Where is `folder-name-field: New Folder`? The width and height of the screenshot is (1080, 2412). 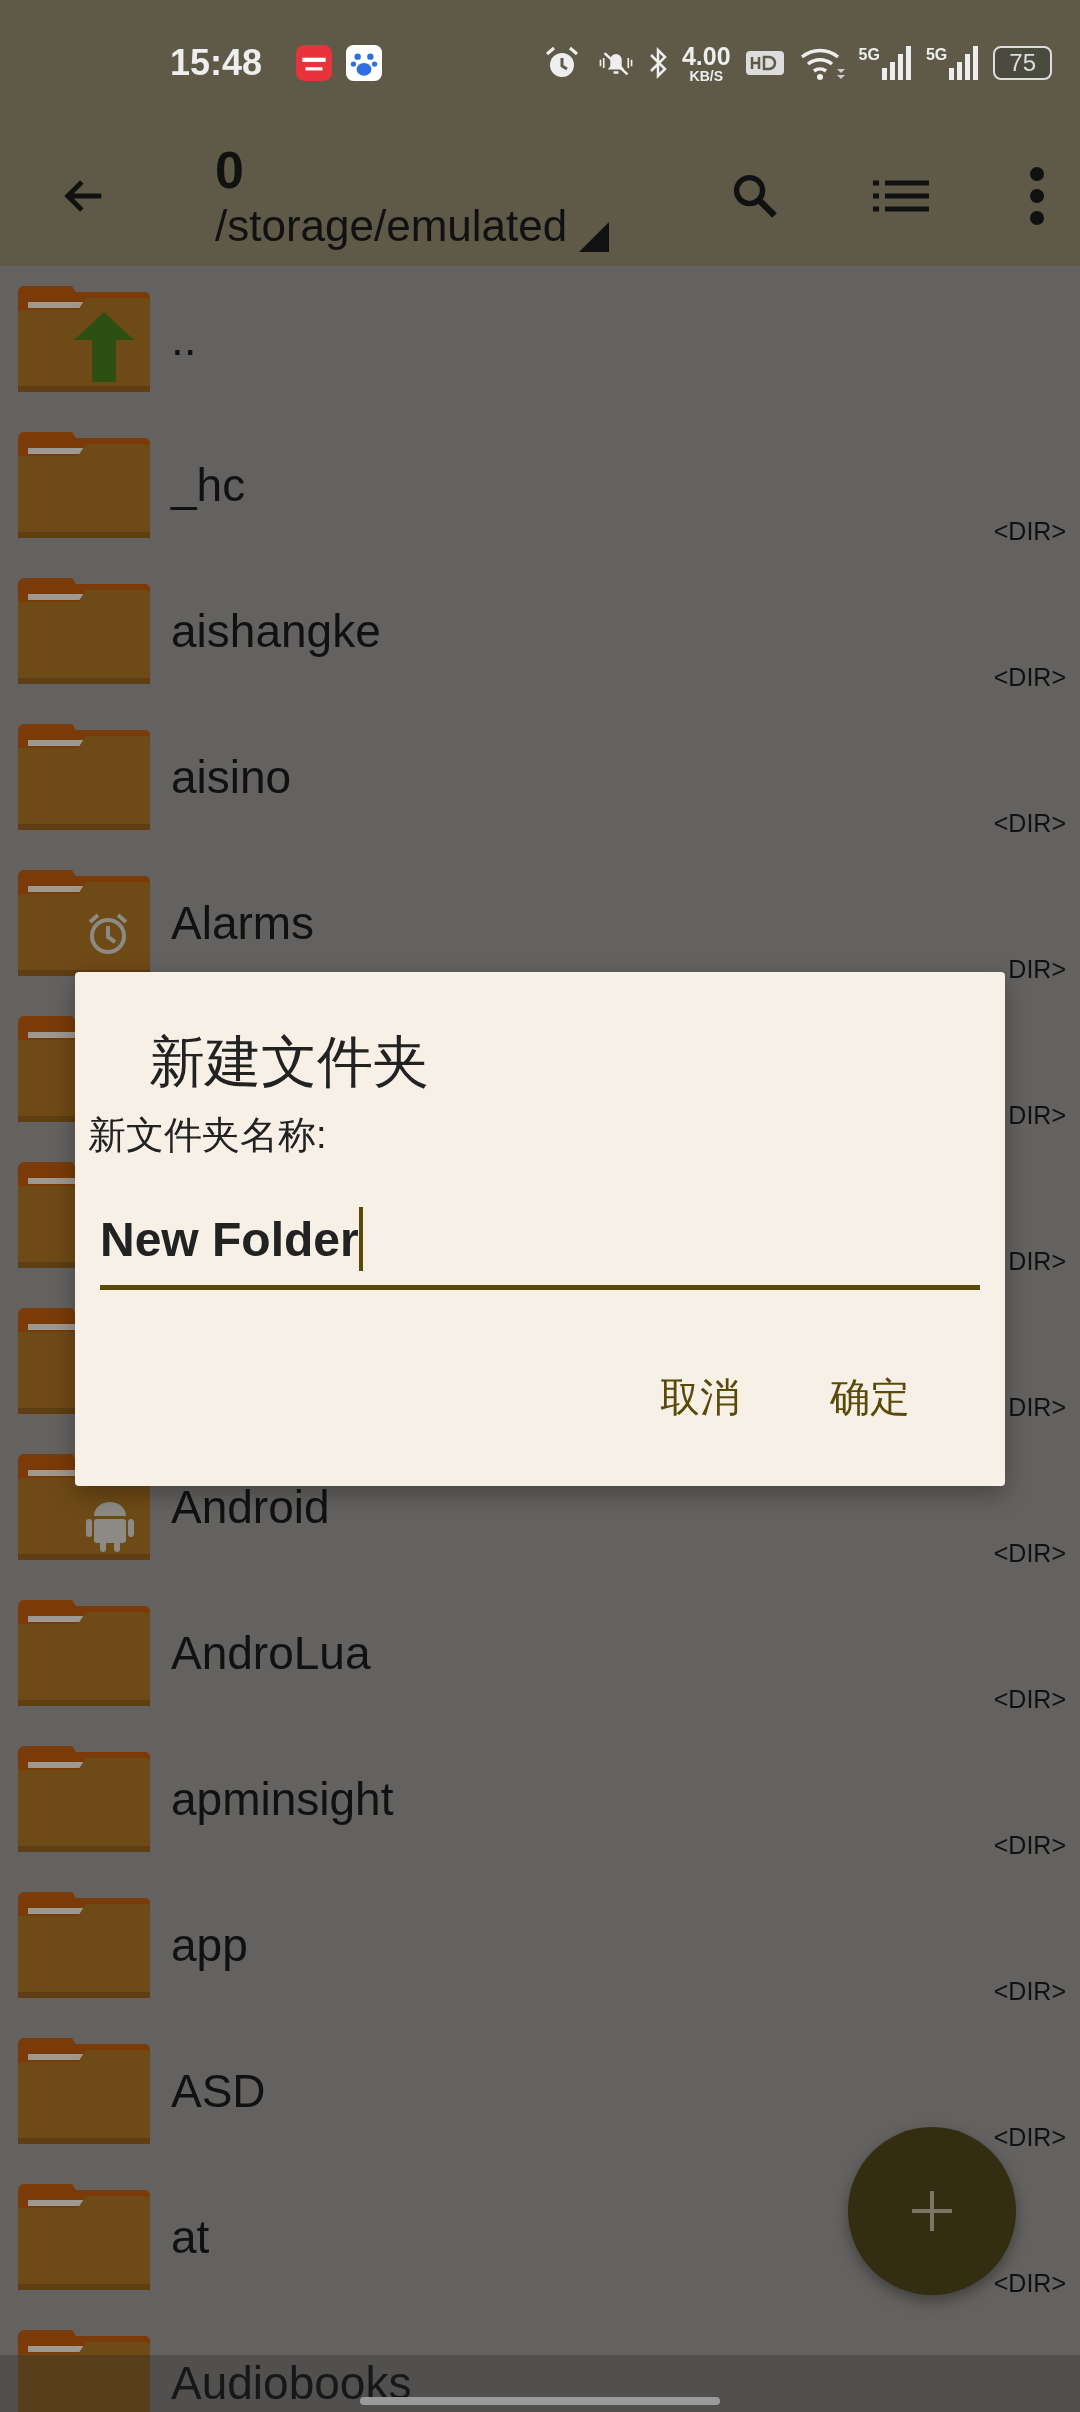 folder-name-field: New Folder is located at coordinates (540, 1246).